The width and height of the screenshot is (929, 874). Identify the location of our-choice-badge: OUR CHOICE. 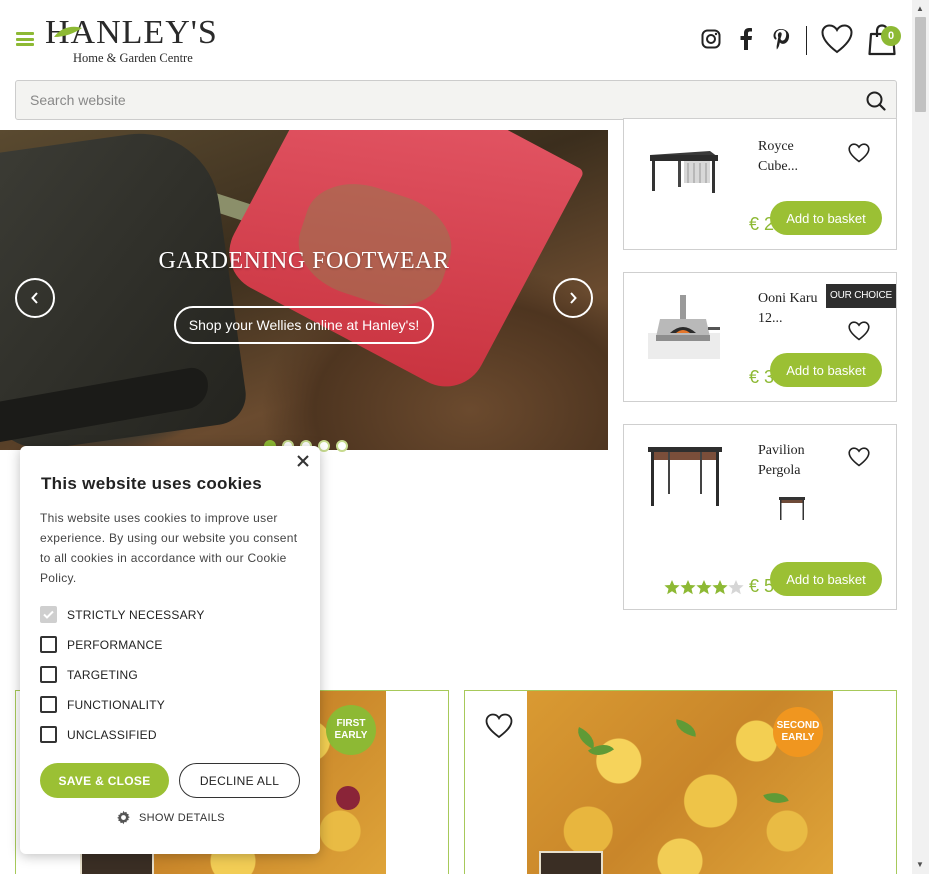
(861, 296).